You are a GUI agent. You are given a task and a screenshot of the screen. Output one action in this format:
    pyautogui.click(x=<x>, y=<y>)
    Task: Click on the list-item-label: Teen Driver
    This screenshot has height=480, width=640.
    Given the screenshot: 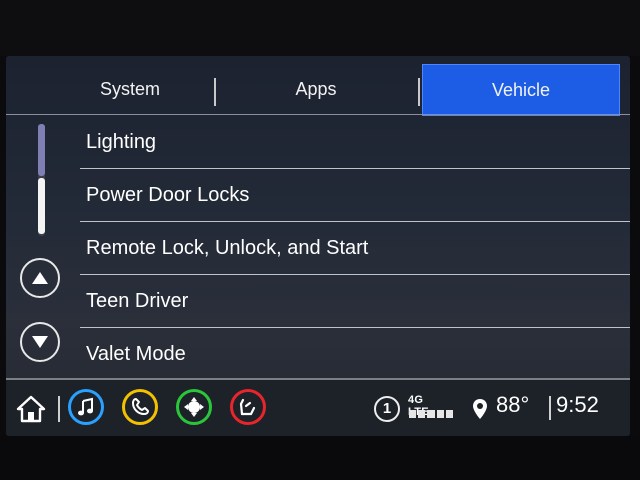 What is the action you would take?
    pyautogui.click(x=137, y=300)
    